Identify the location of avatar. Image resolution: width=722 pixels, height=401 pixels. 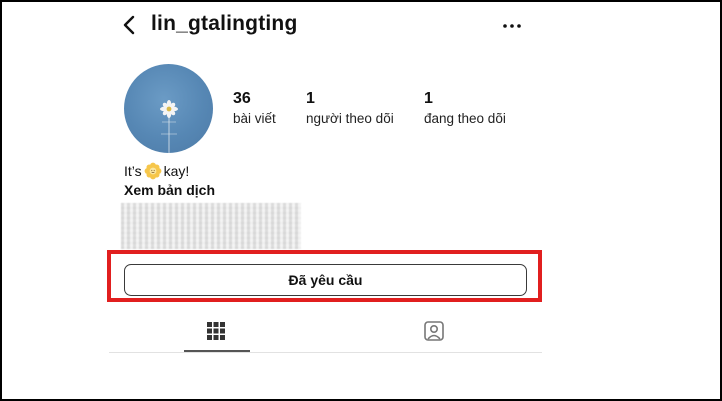
(168, 108).